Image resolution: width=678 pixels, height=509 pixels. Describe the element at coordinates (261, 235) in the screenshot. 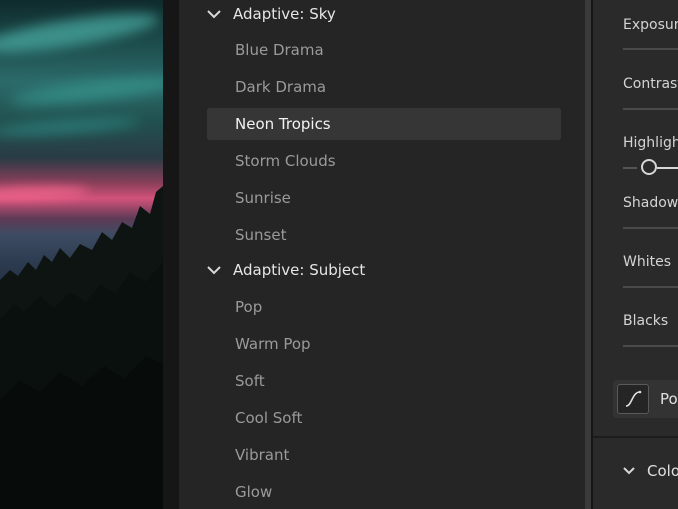

I see `preset-label: Sunset` at that location.